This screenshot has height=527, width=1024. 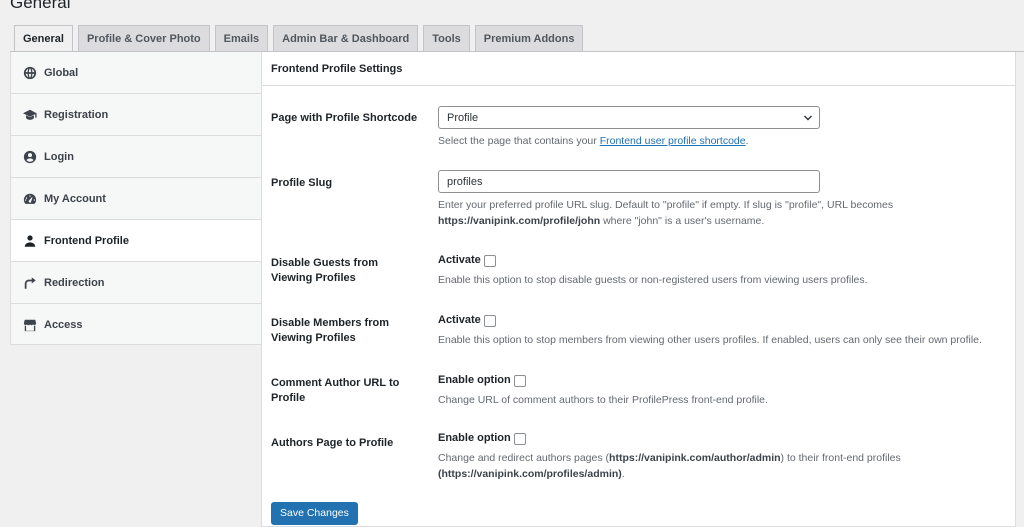 I want to click on sidebar-item-label: My Account, so click(x=75, y=198).